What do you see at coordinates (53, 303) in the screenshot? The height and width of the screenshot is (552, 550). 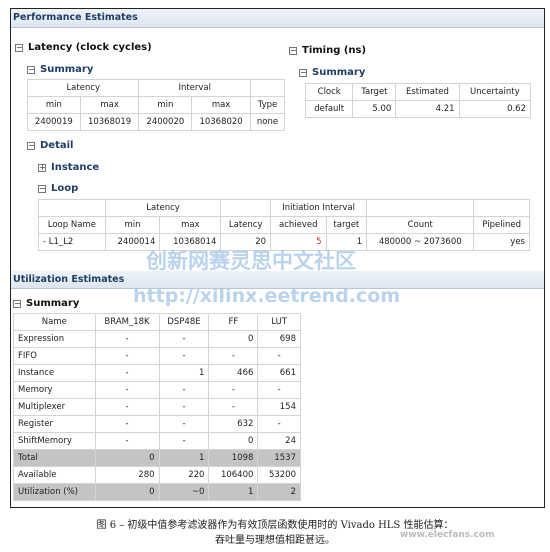 I see `summary-title: Summary` at bounding box center [53, 303].